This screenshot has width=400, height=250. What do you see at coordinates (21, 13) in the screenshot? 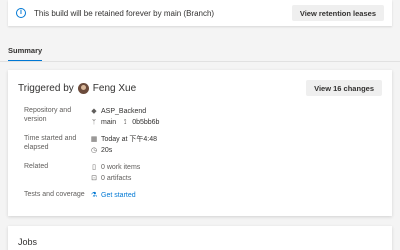
I see `info-icon: i` at bounding box center [21, 13].